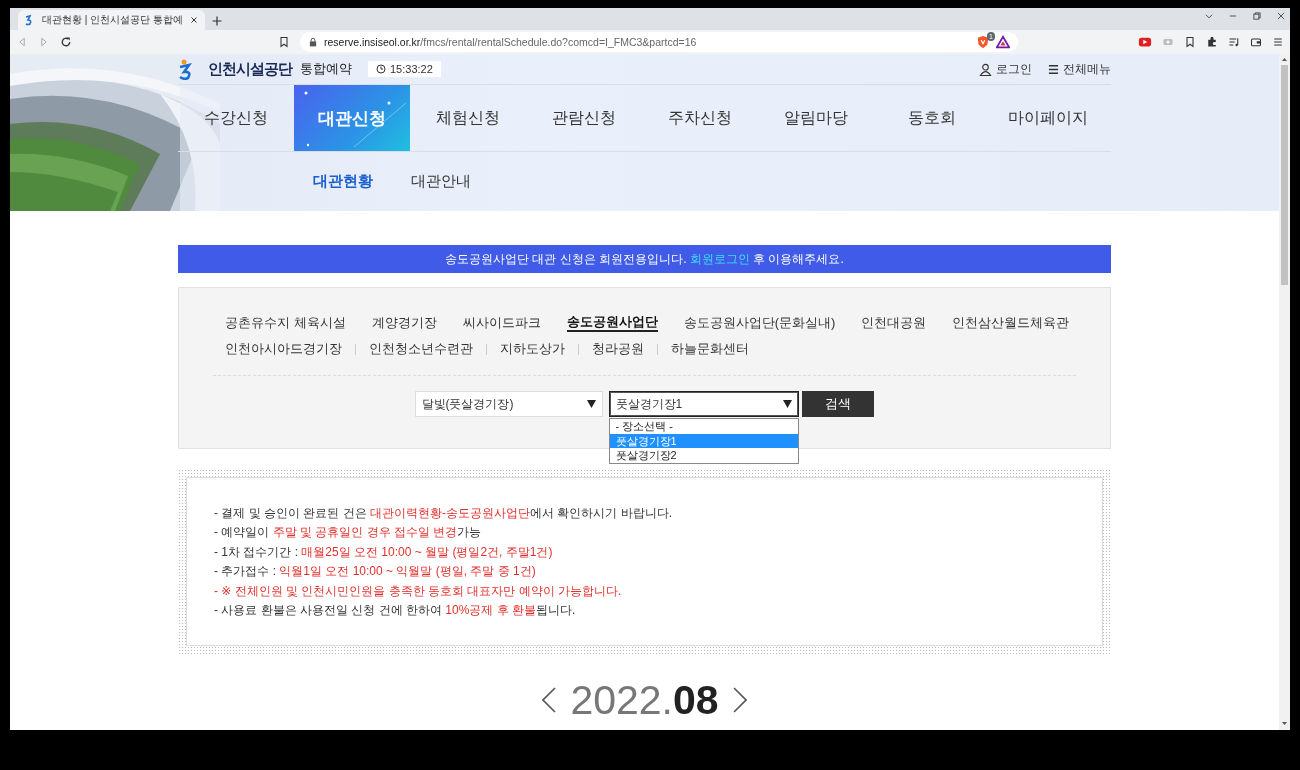 This screenshot has height=770, width=1300. I want to click on service-title: 통합예약, so click(326, 69).